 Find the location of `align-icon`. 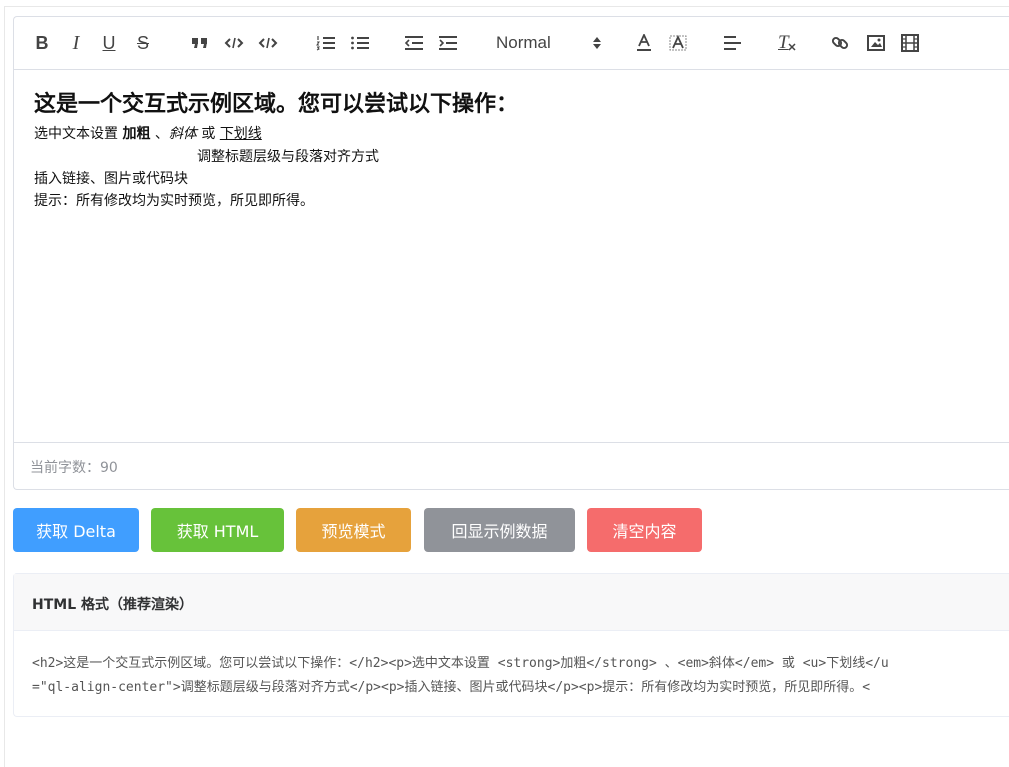

align-icon is located at coordinates (732, 43).